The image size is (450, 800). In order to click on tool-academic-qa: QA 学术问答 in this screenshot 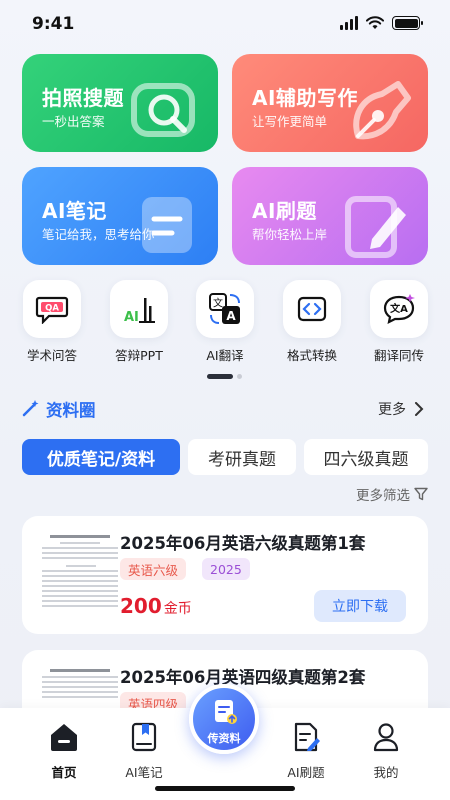, I will do `click(52, 322)`.